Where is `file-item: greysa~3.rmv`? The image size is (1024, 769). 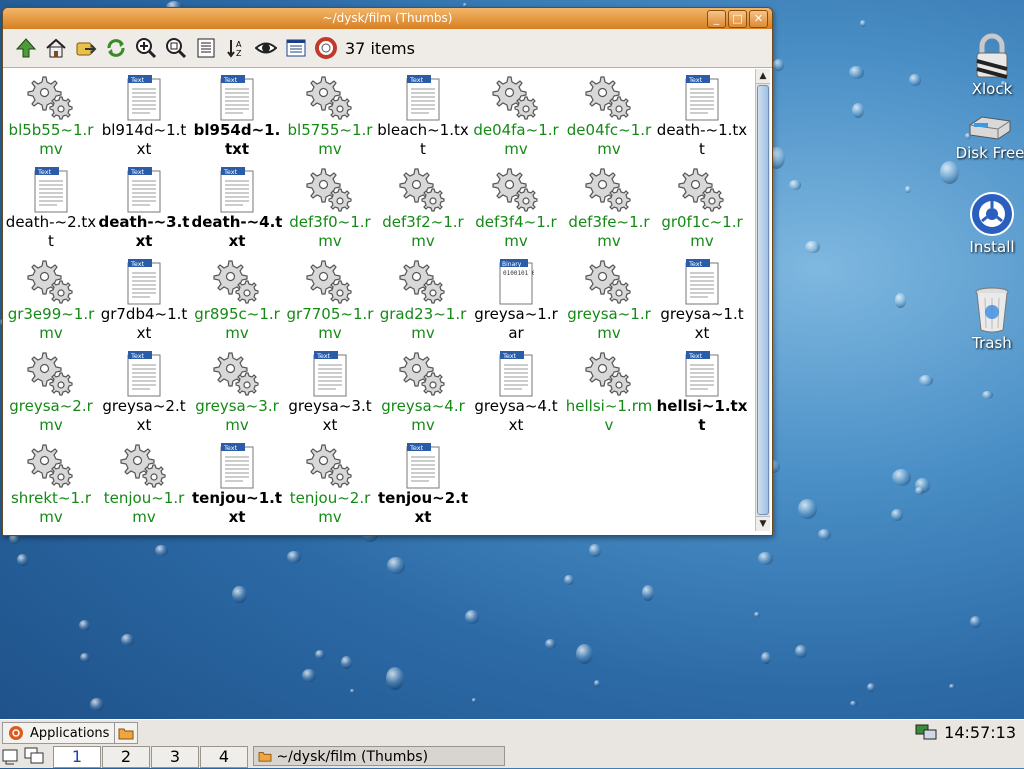 file-item: greysa~3.rmv is located at coordinates (237, 393).